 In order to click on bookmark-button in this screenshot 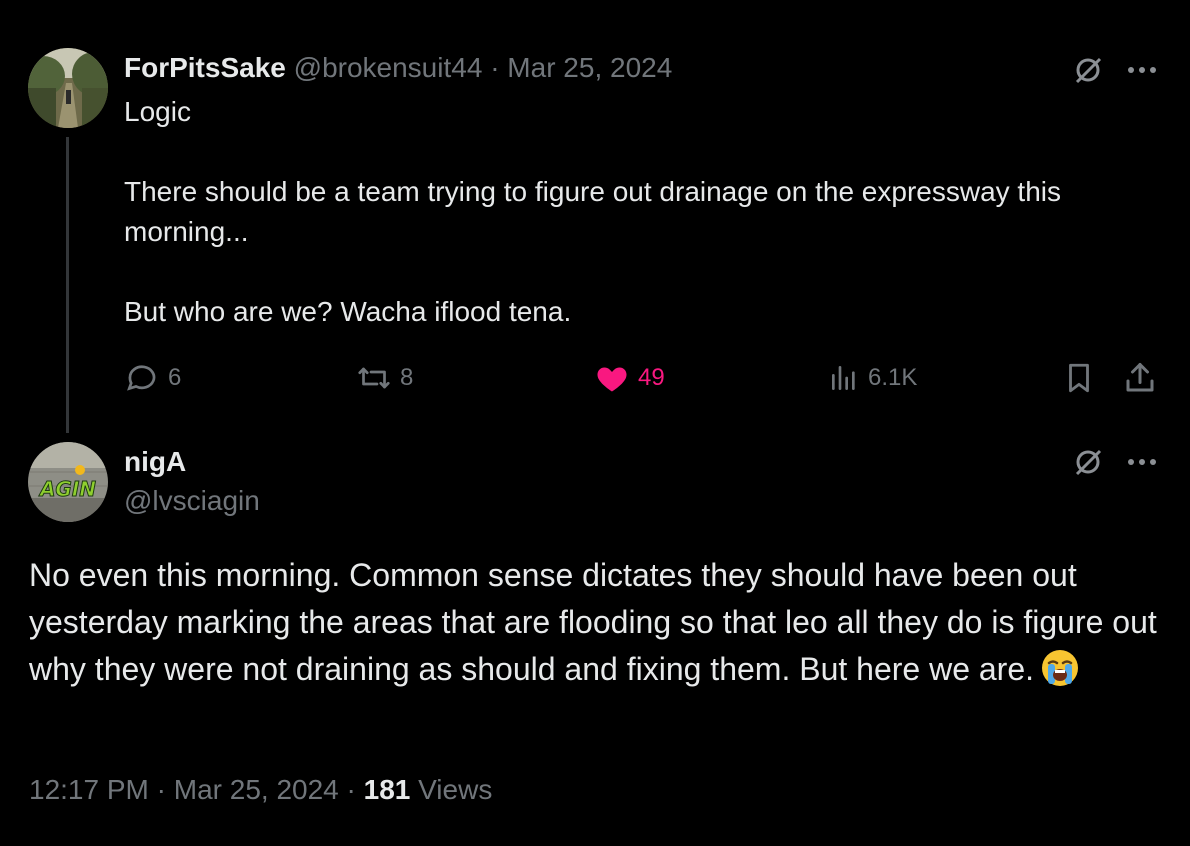, I will do `click(1079, 378)`.